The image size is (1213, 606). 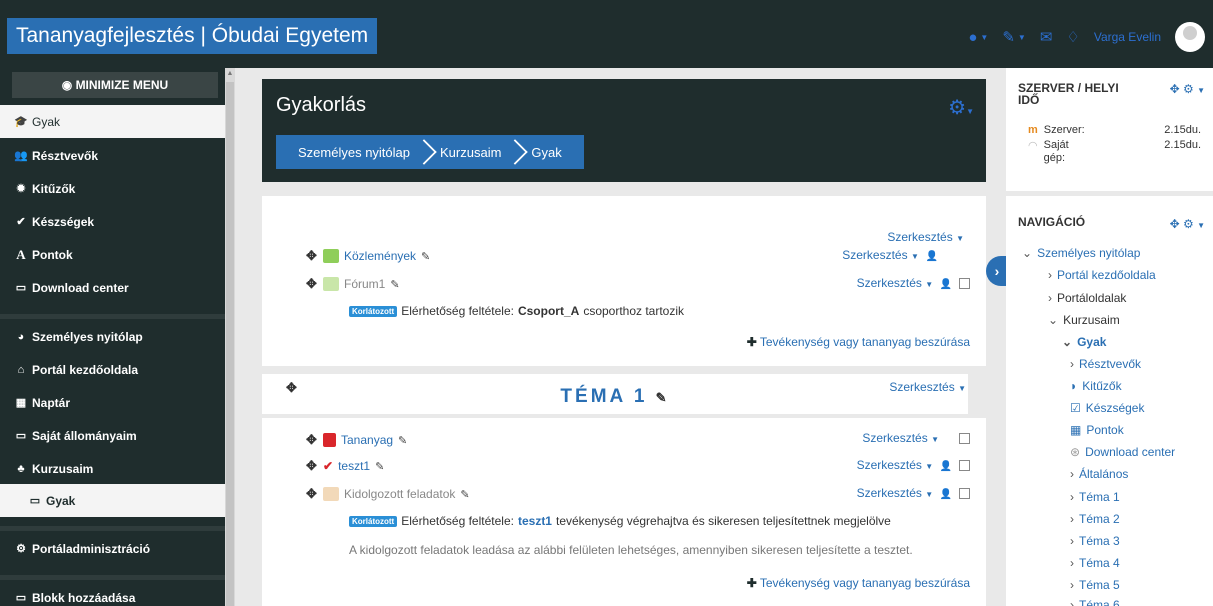 What do you see at coordinates (112, 121) in the screenshot?
I see `sidebar-item-gyak: 🎓 Gyak` at bounding box center [112, 121].